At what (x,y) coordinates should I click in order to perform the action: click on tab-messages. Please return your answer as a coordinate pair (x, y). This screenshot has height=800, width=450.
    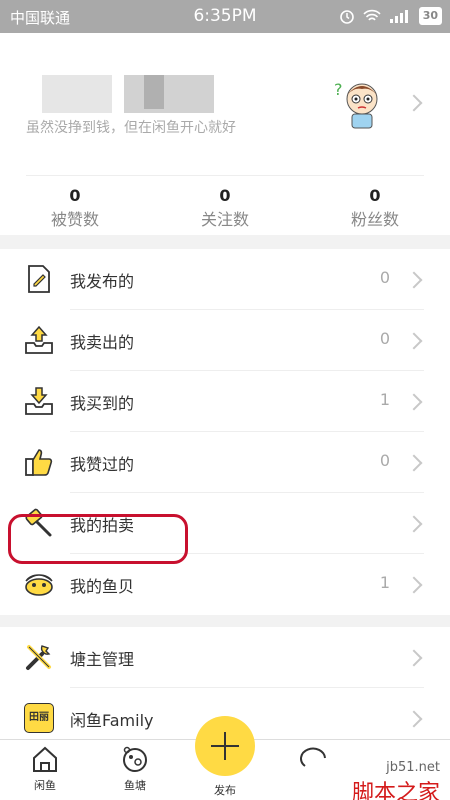
    Looking at the image, I should click on (315, 760).